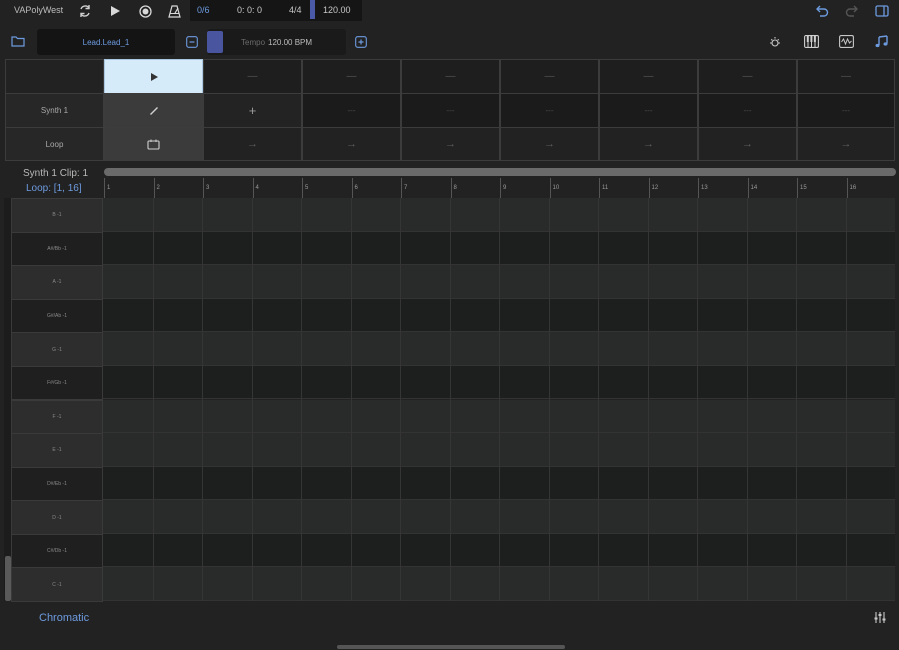 The width and height of the screenshot is (899, 650). What do you see at coordinates (747, 144) in the screenshot?
I see `loop-slot-7: →` at bounding box center [747, 144].